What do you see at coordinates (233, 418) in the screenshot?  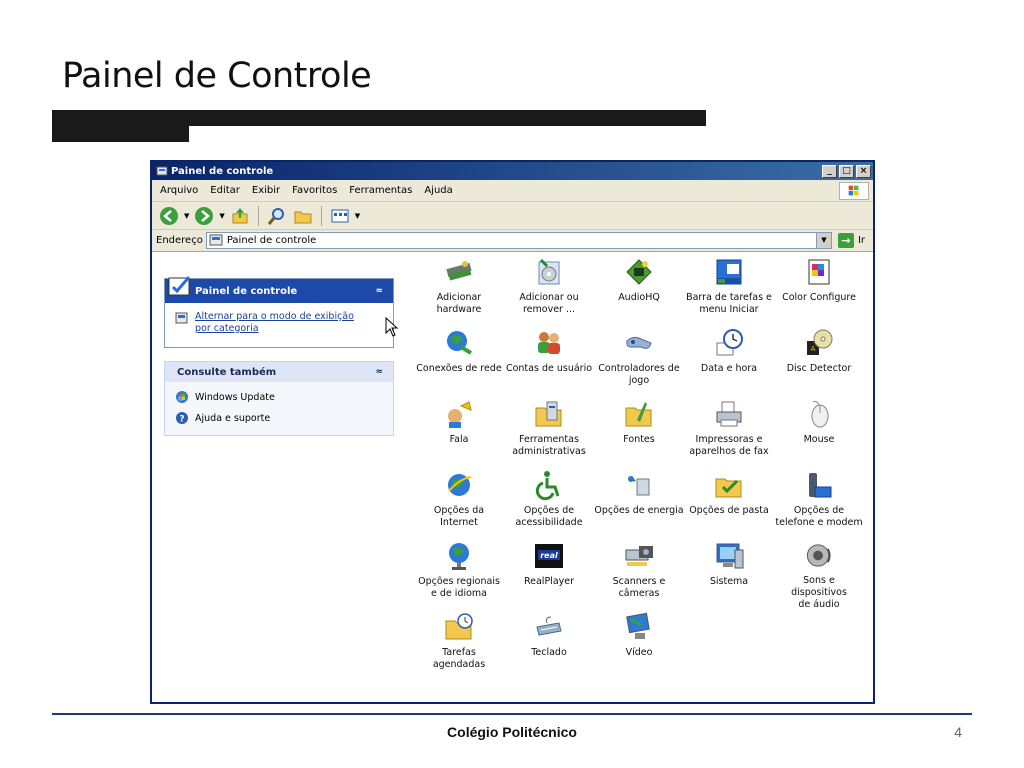 I see `help-support-label: Ajuda e suporte` at bounding box center [233, 418].